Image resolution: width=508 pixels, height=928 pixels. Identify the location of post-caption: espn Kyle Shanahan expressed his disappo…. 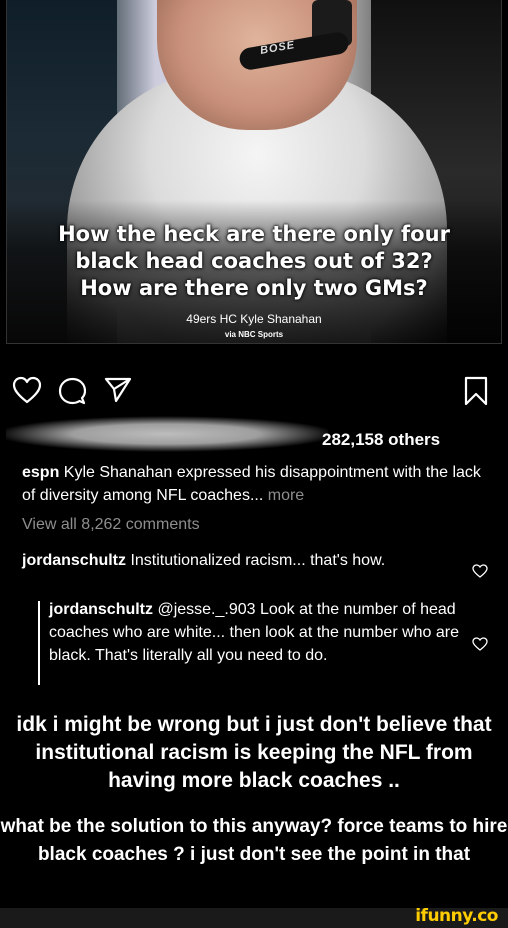
(257, 484).